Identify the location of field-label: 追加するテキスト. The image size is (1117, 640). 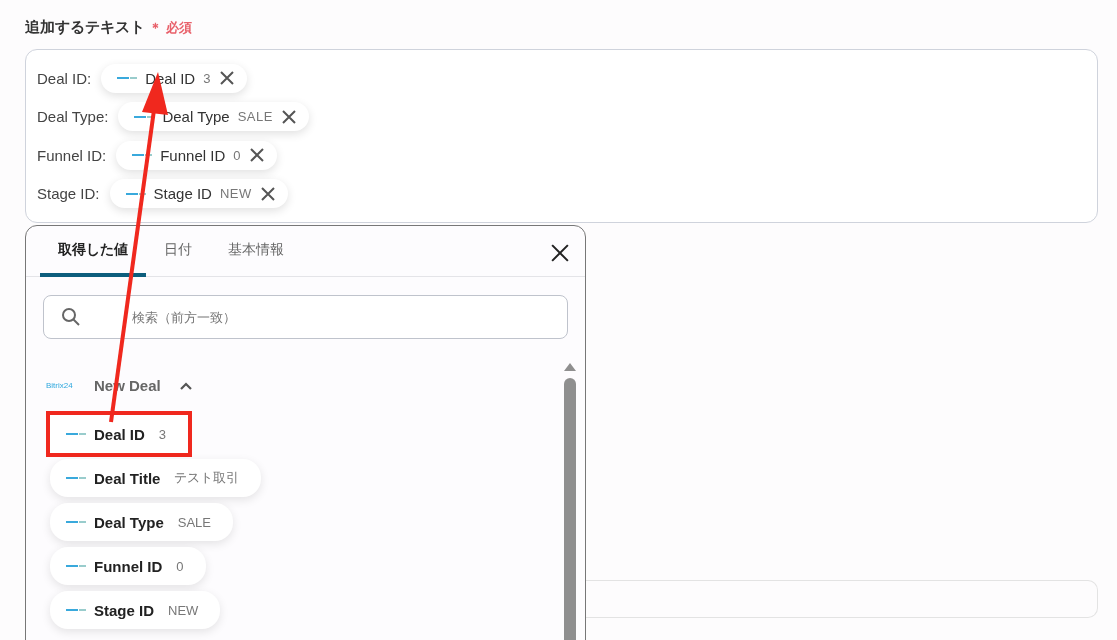
(85, 27).